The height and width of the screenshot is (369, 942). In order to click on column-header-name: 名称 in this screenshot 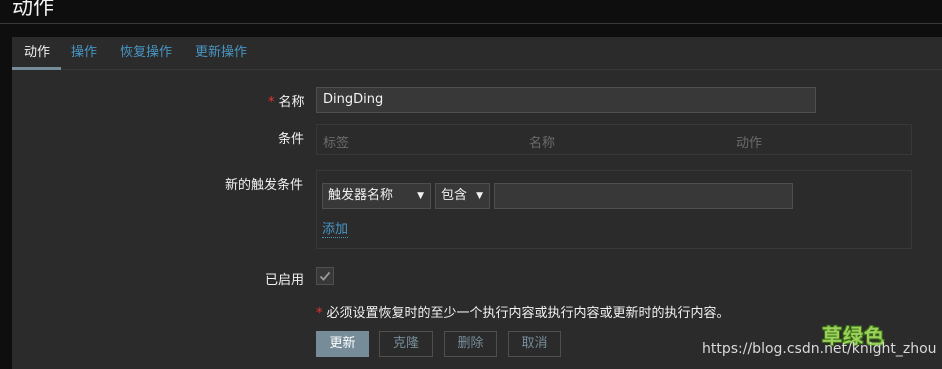, I will do `click(542, 143)`.